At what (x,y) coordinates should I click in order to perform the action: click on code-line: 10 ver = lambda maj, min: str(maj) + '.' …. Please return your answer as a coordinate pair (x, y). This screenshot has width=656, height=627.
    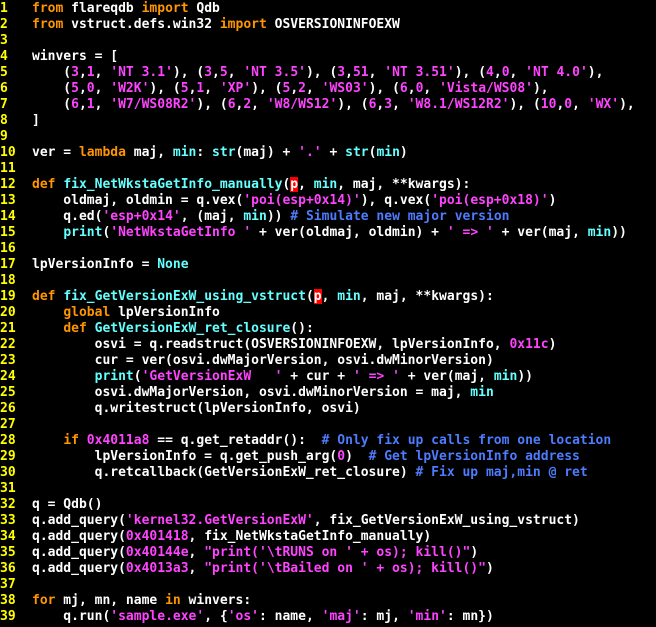
    Looking at the image, I should click on (204, 153).